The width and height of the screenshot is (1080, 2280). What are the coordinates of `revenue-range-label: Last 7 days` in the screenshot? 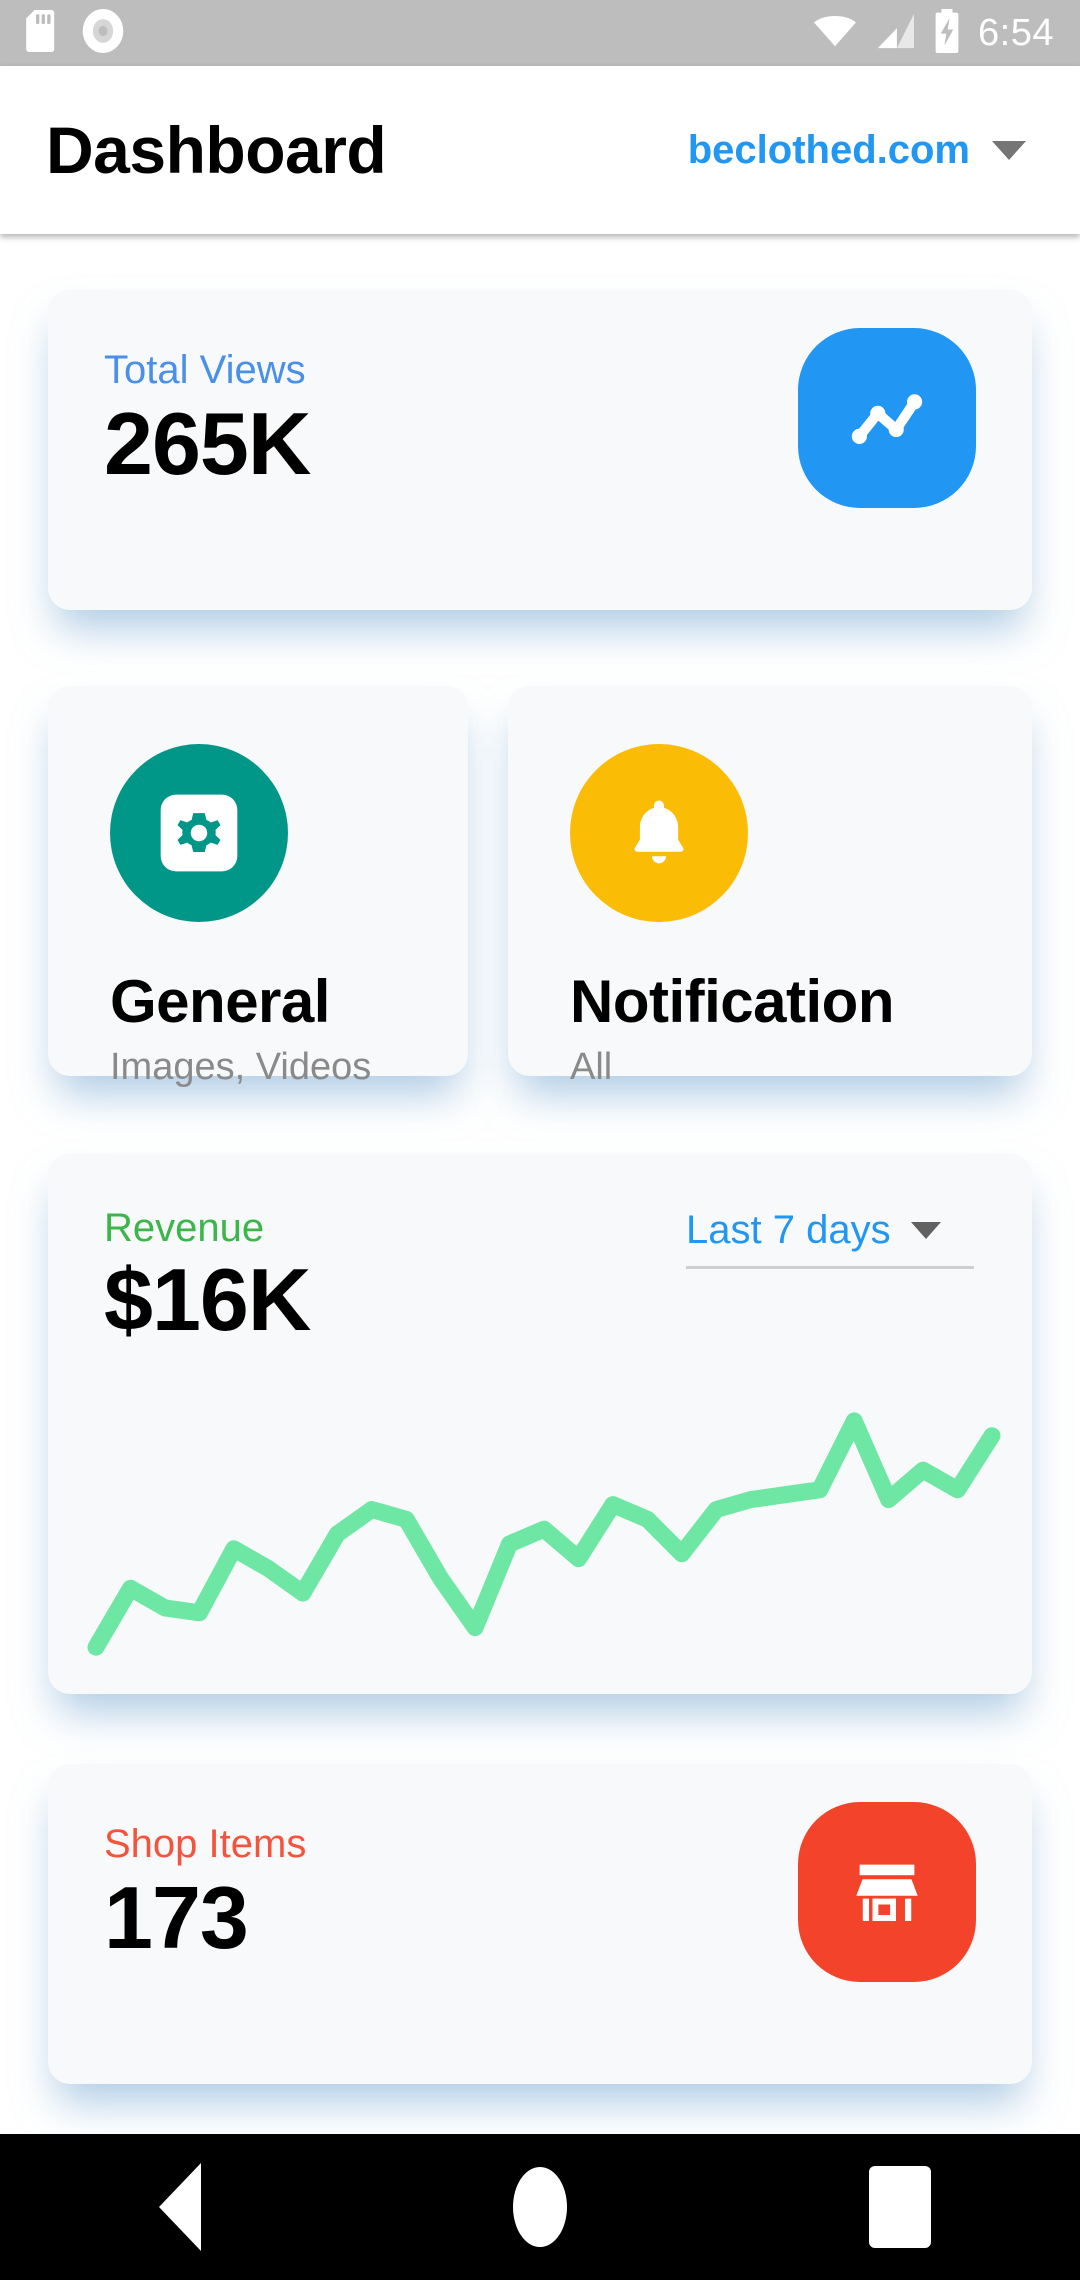 It's located at (788, 1230).